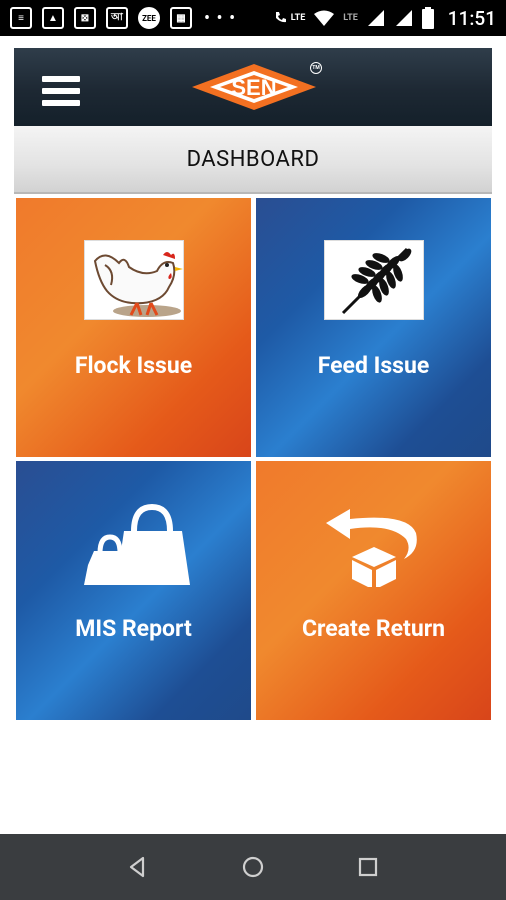 This screenshot has width=506, height=900. Describe the element at coordinates (138, 867) in the screenshot. I see `back-icon` at that location.